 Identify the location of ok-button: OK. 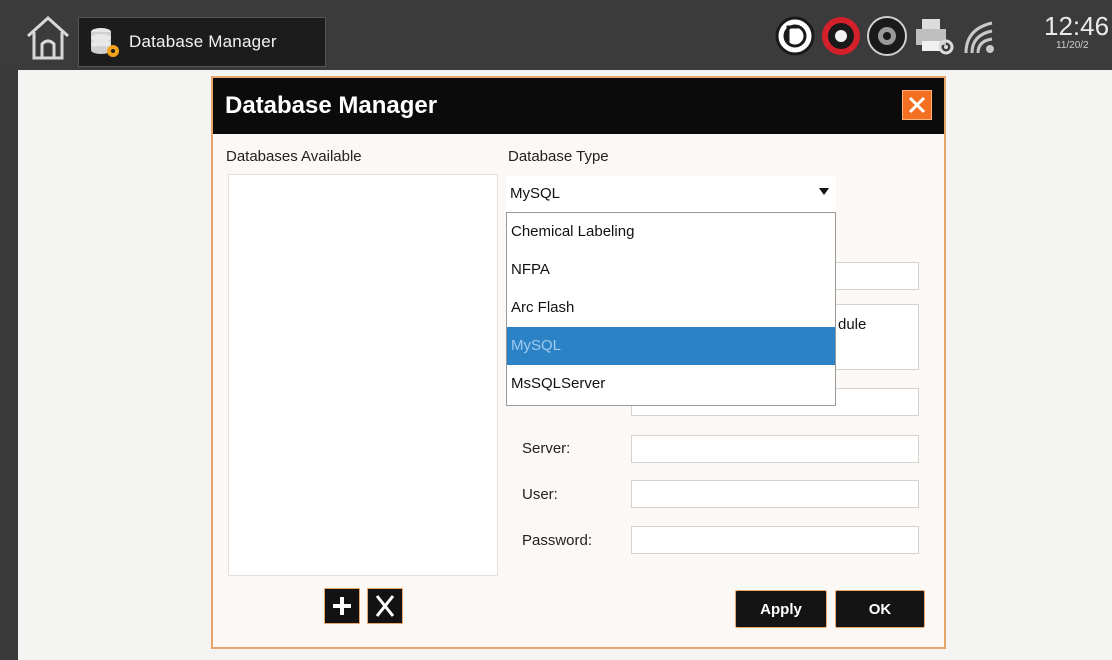
(880, 609).